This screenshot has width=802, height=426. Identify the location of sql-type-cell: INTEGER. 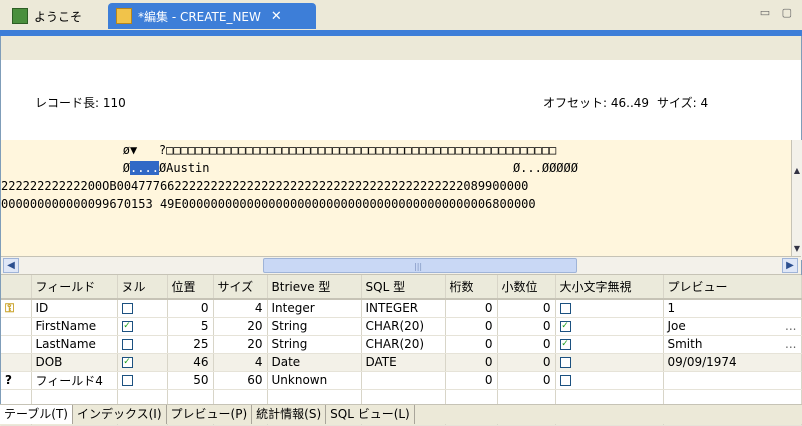
(403, 308).